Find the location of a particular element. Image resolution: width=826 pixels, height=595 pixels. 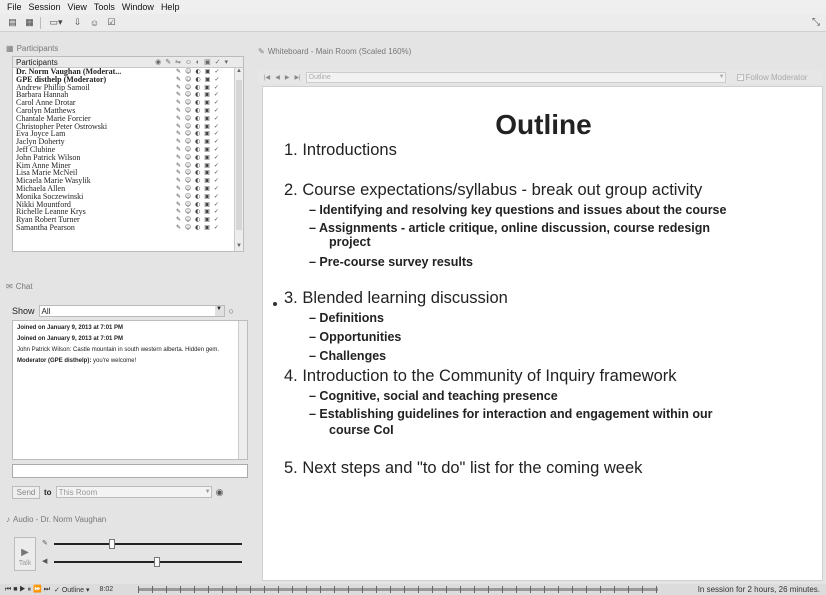

last-page-icon: ▶| is located at coordinates (297, 77).